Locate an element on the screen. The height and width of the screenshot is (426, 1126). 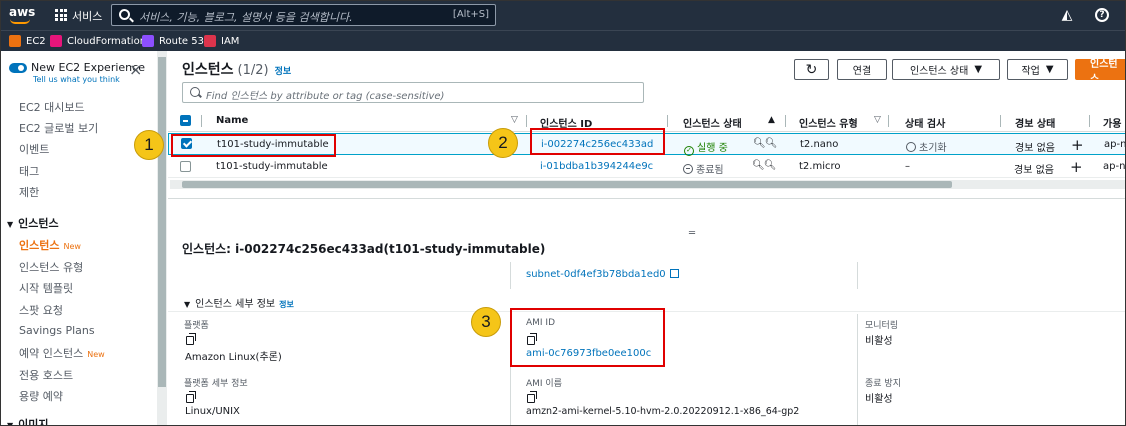
caret-down-icon: ▼ is located at coordinates (10, 423).